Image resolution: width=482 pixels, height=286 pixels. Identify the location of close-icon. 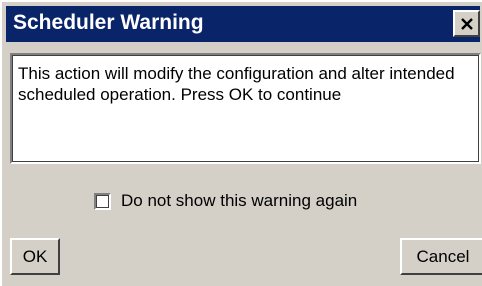
(467, 24).